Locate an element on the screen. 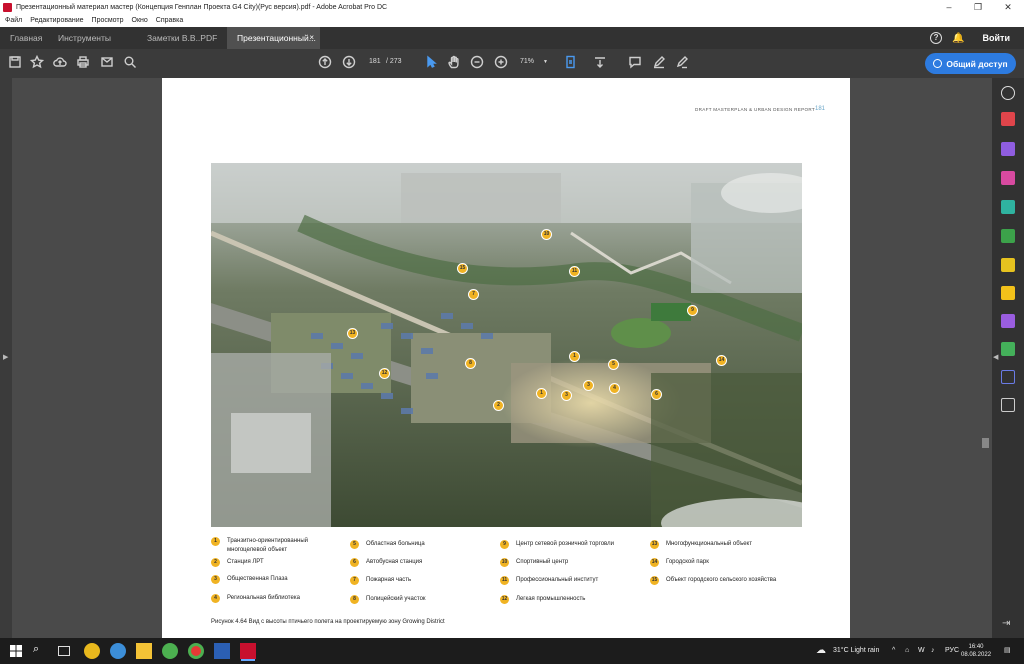  hand-tool-icon is located at coordinates (454, 63).